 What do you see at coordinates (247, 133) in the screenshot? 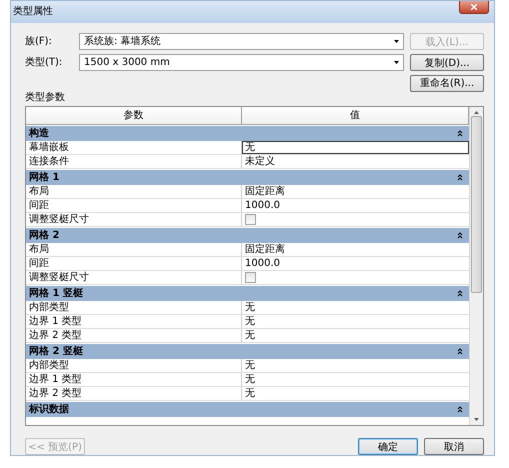
I see `group-header: 构造` at bounding box center [247, 133].